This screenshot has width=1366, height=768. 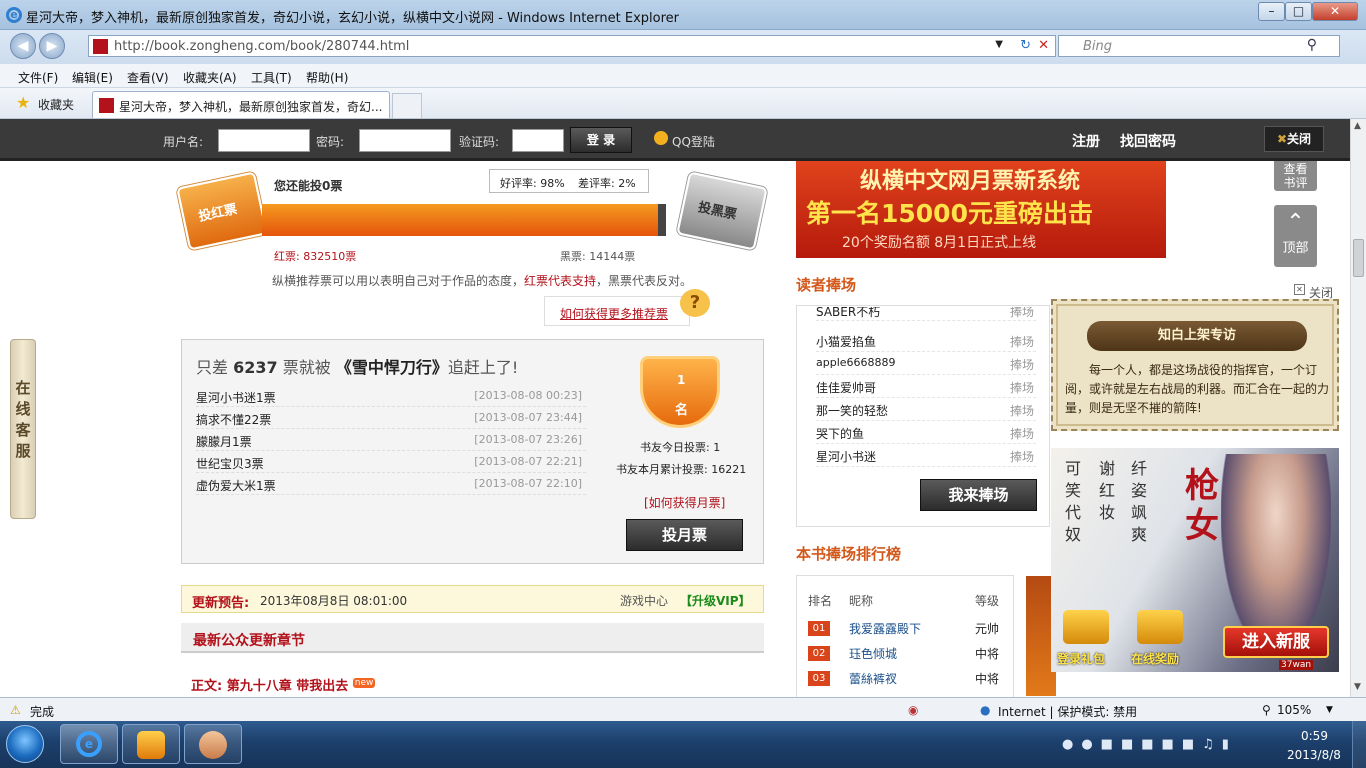 What do you see at coordinates (148, 77) in the screenshot?
I see `menu-view: 查看(V)` at bounding box center [148, 77].